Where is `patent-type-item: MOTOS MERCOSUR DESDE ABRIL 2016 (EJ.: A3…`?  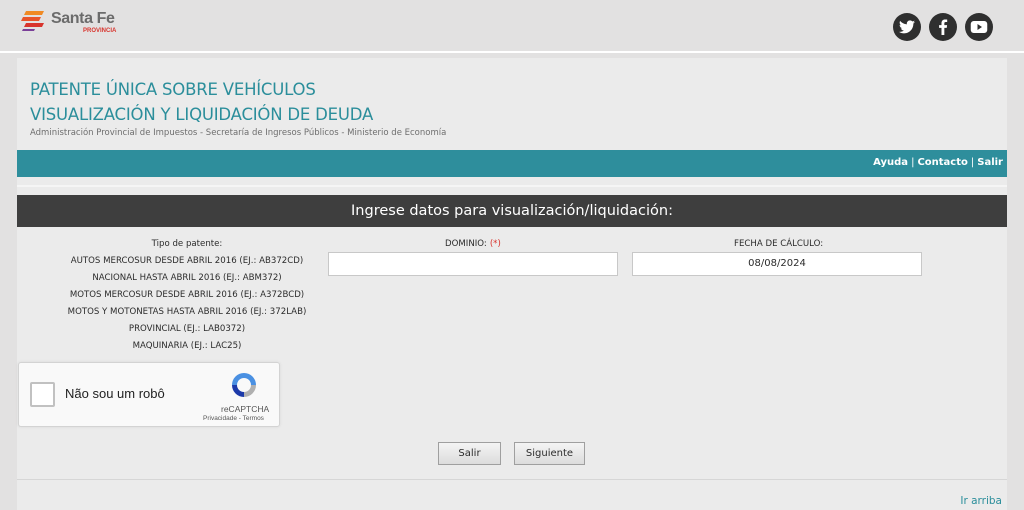
patent-type-item: MOTOS MERCOSUR DESDE ABRIL 2016 (EJ.: A3… is located at coordinates (187, 295).